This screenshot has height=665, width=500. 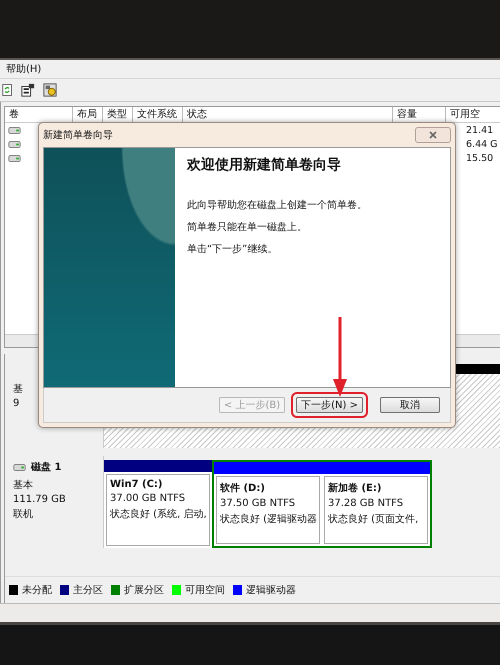 What do you see at coordinates (7, 90) in the screenshot?
I see `refresh-icon` at bounding box center [7, 90].